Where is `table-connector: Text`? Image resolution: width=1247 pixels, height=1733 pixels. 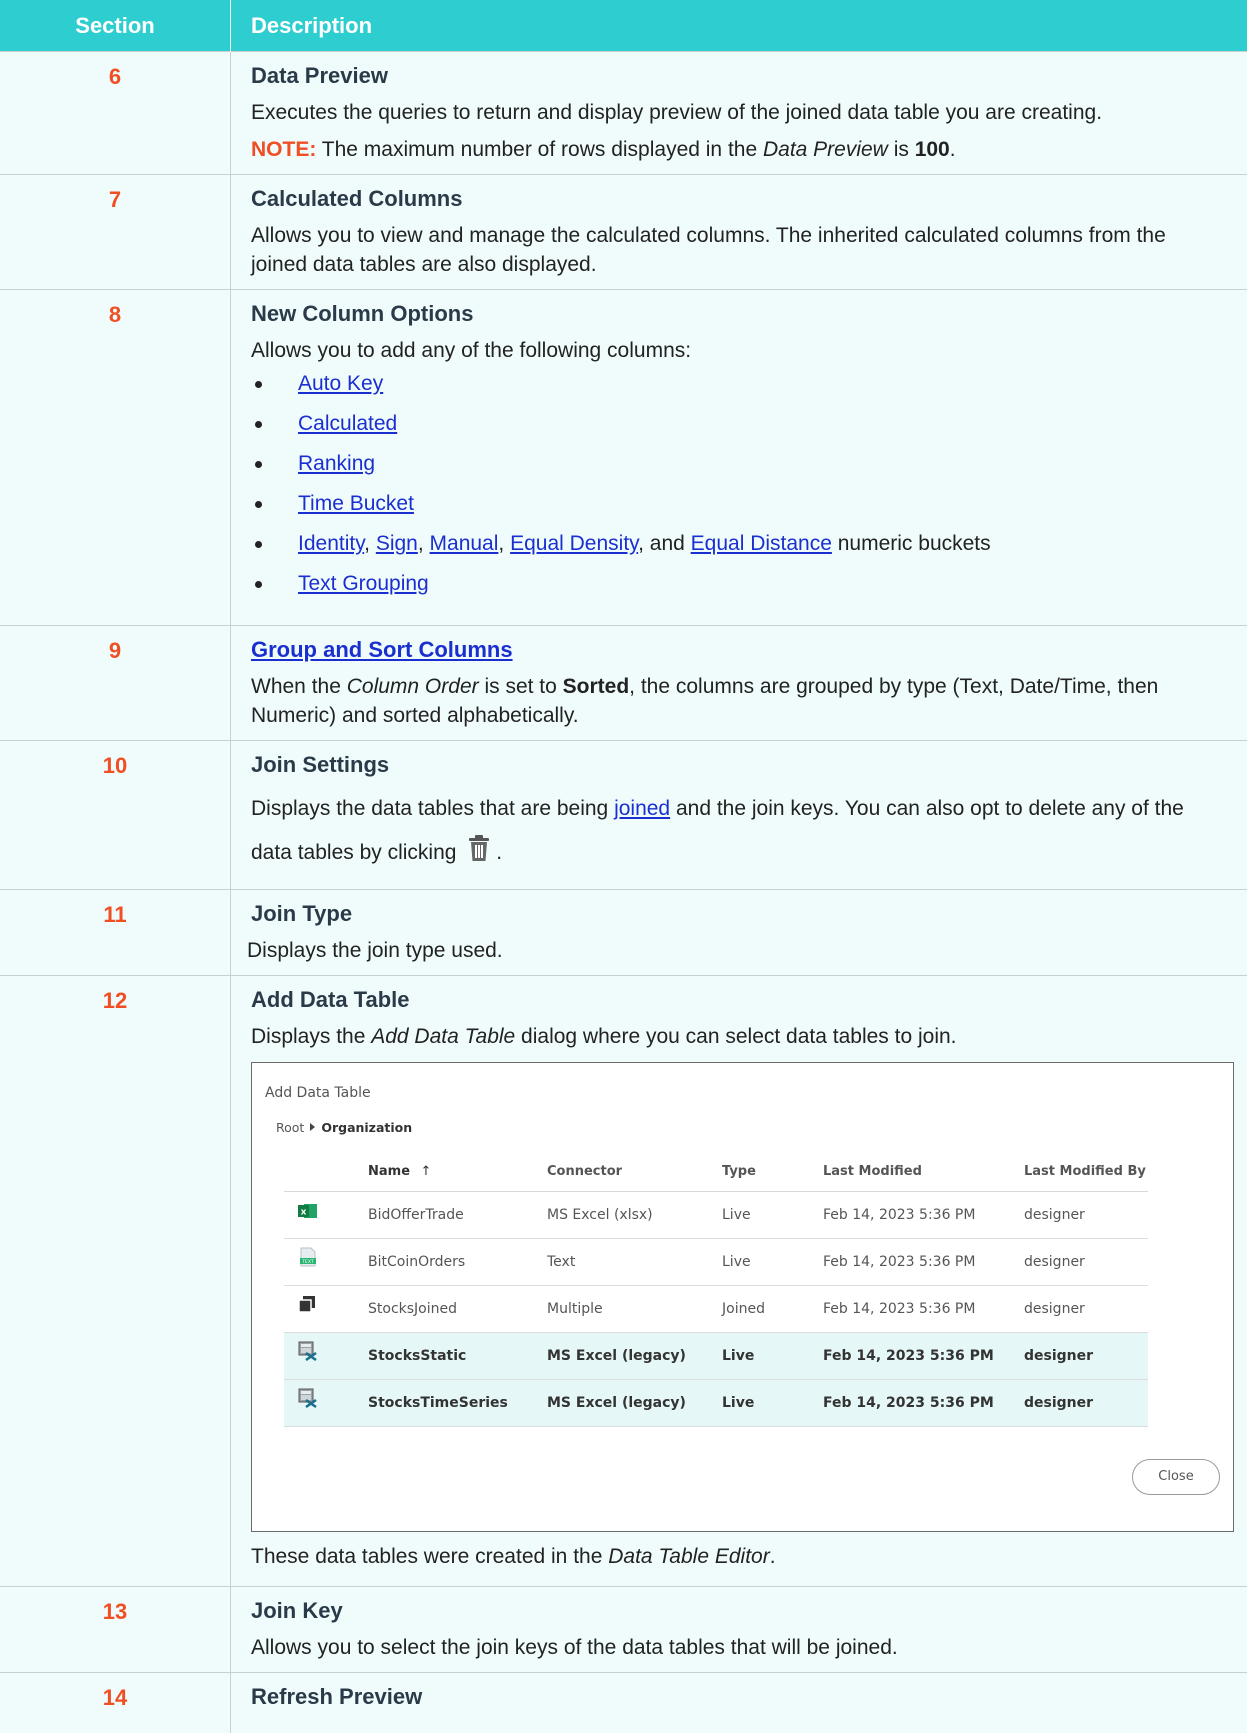 table-connector: Text is located at coordinates (634, 1262).